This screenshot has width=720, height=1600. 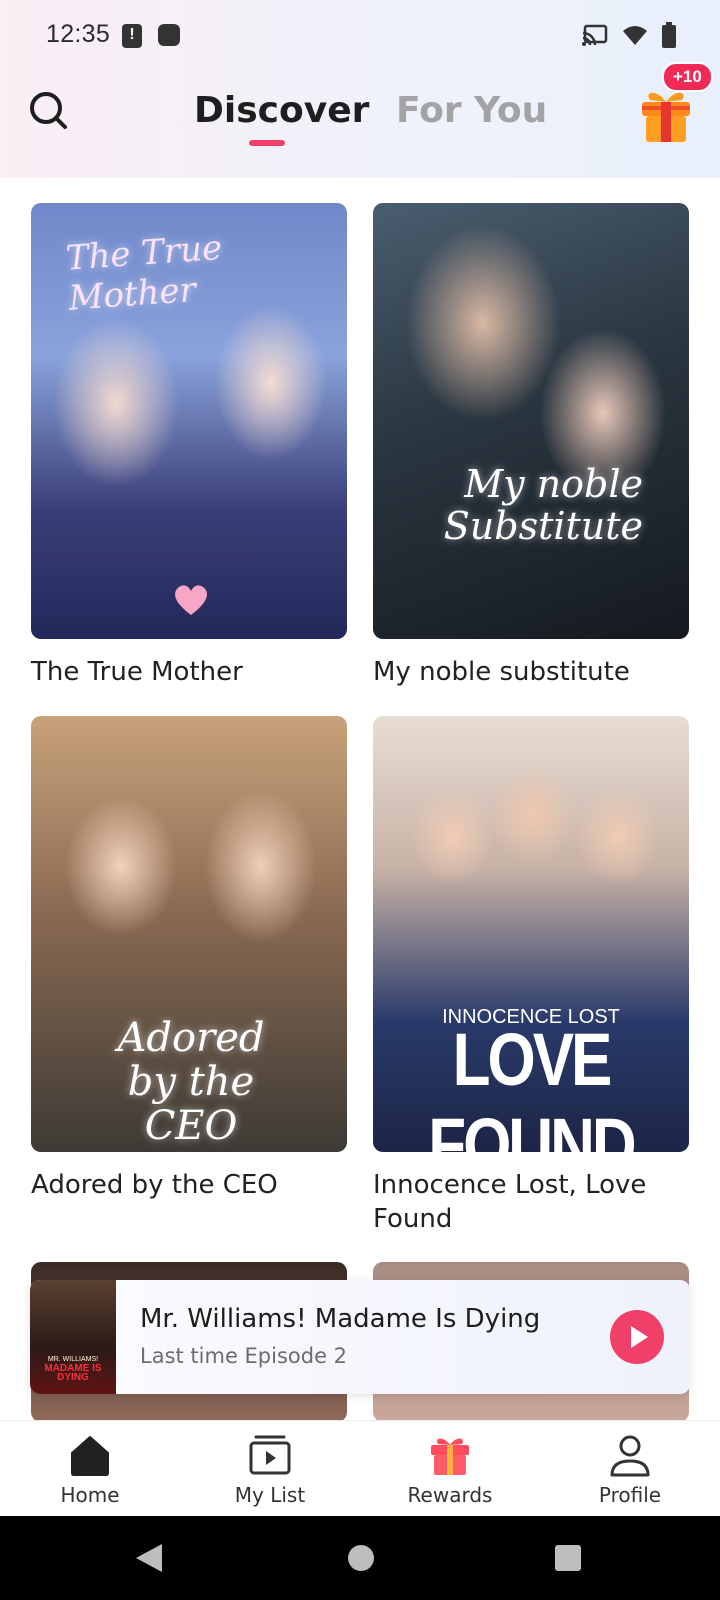 I want to click on status-bar: 12:35, so click(x=360, y=36).